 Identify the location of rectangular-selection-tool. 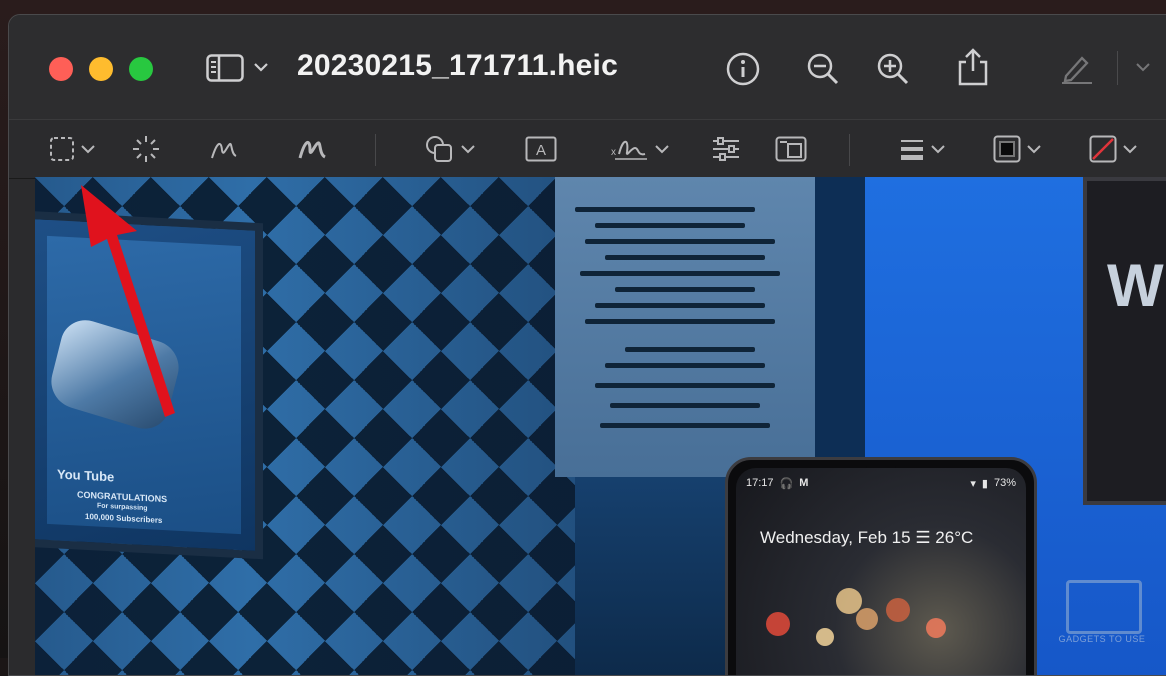
(72, 149).